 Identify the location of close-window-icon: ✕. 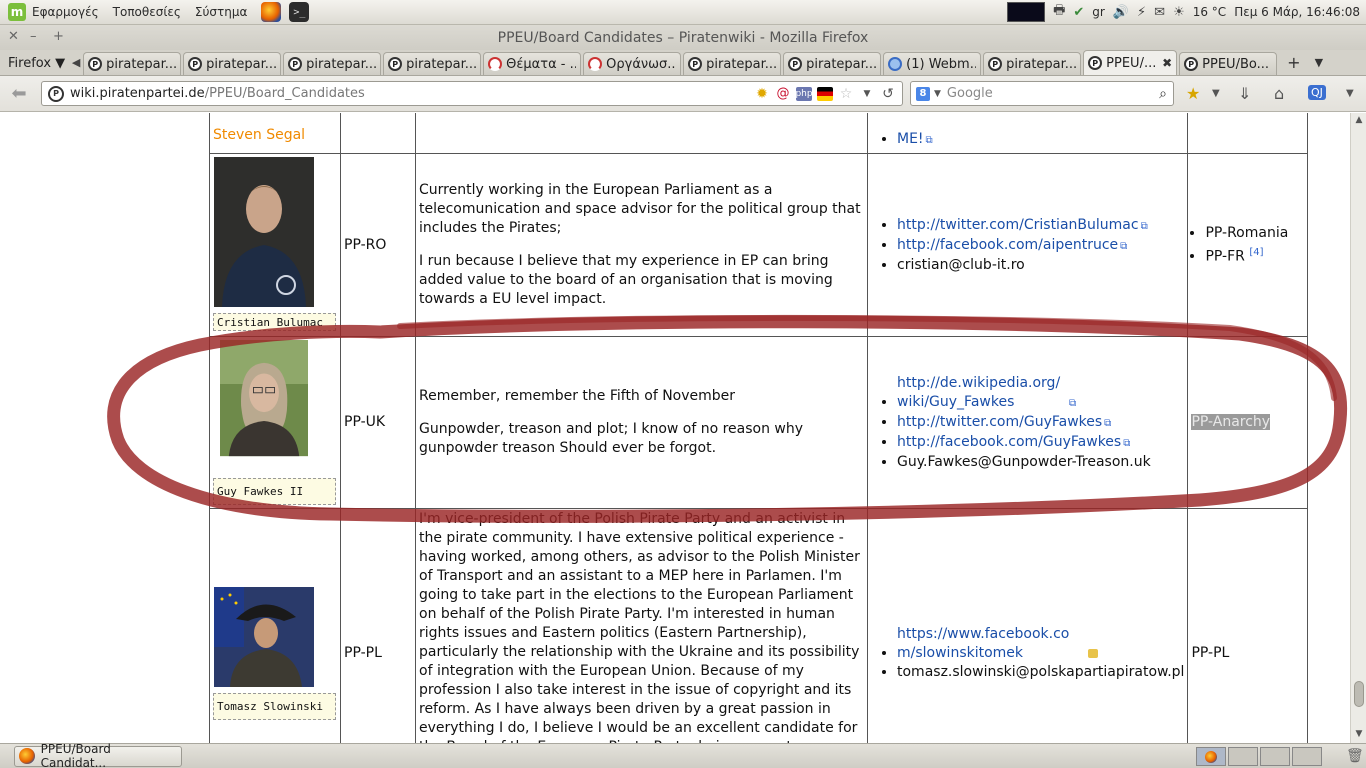
(13, 36).